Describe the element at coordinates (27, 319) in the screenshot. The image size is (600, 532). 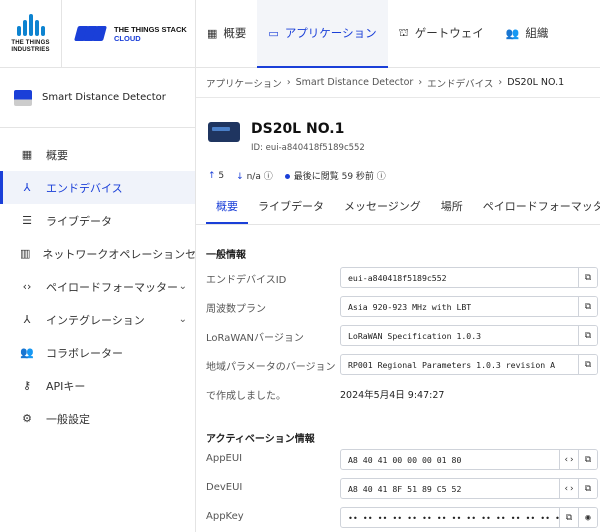
I see `merge-icon: ⅄` at that location.